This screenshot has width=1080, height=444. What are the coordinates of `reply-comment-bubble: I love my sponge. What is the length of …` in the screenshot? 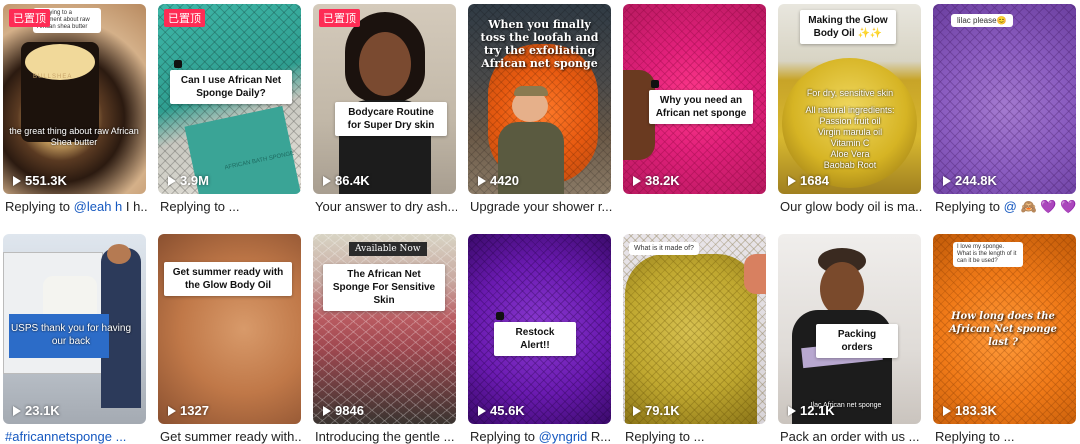 It's located at (988, 254).